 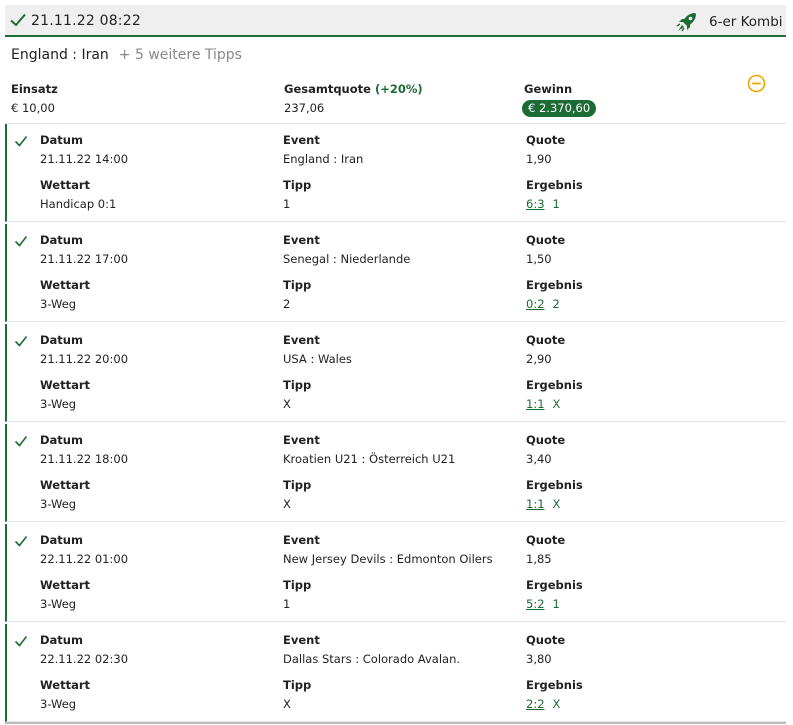 I want to click on result-score-link: 0:2, so click(x=535, y=304).